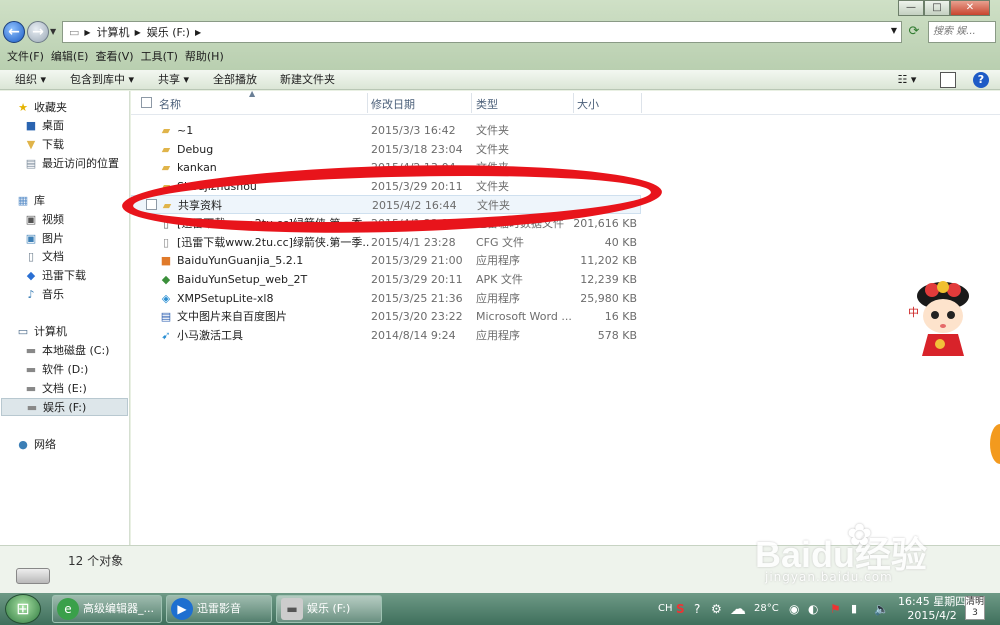 The height and width of the screenshot is (625, 1000). What do you see at coordinates (970, 8) in the screenshot?
I see `close-button: ✕` at bounding box center [970, 8].